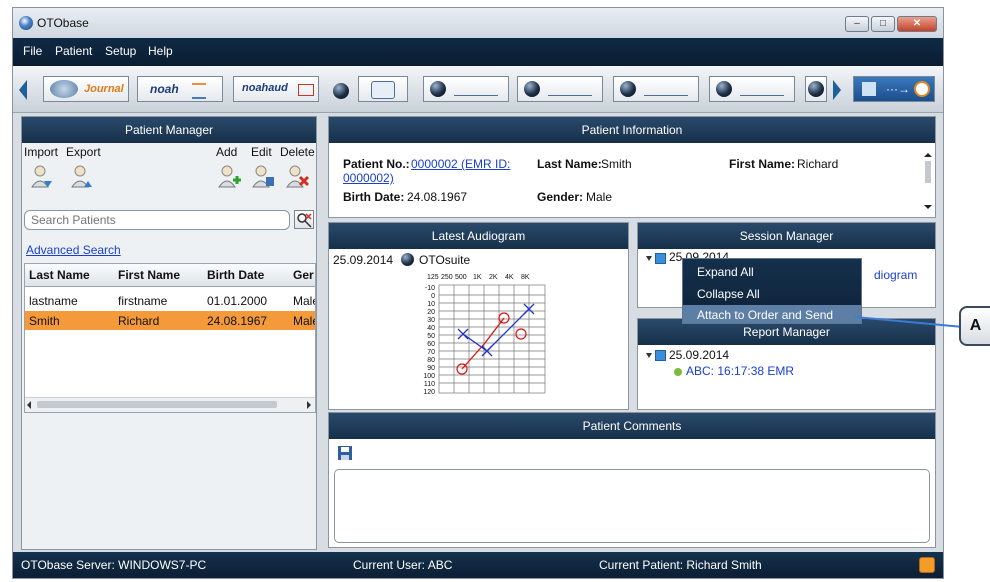  Describe the element at coordinates (429, 384) in the screenshot. I see `db-label: 110` at that location.